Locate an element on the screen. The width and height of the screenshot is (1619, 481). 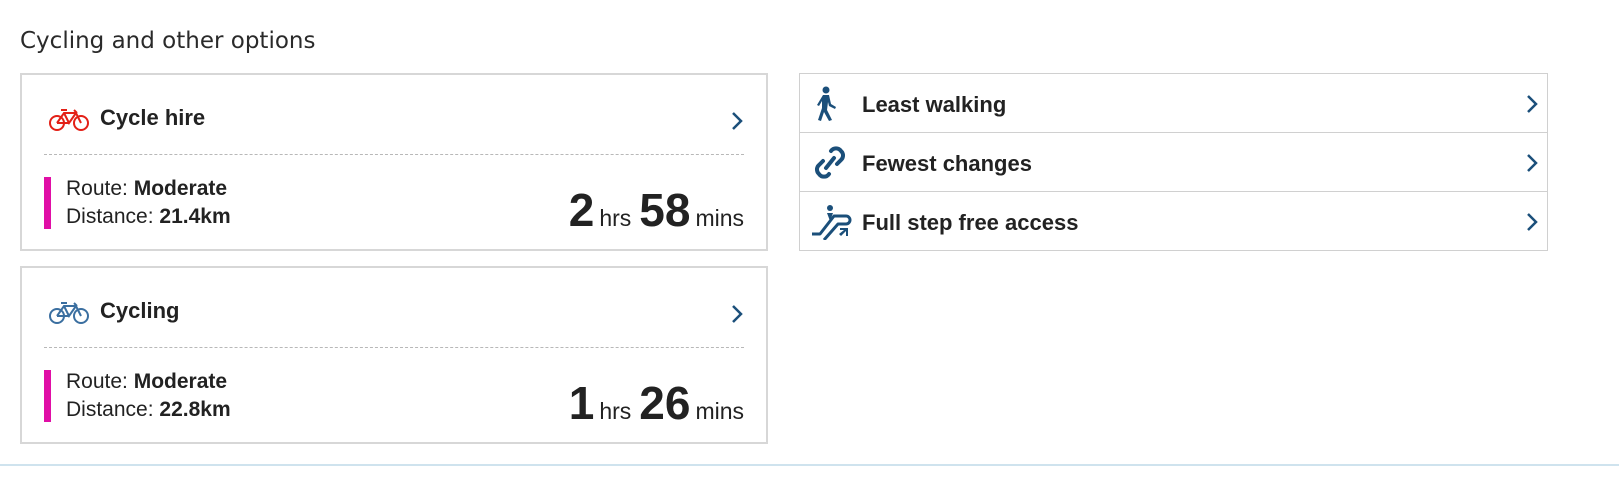
cycle-hire-icon is located at coordinates (69, 120).